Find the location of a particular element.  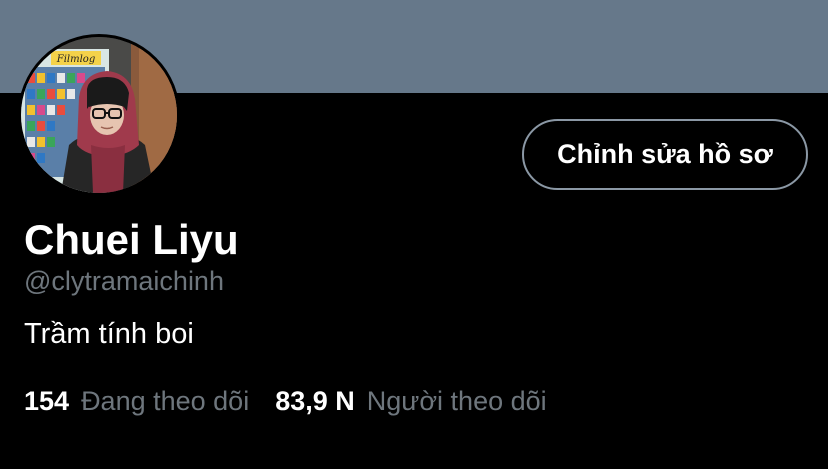

display-name: Chuei Liyu is located at coordinates (131, 239).